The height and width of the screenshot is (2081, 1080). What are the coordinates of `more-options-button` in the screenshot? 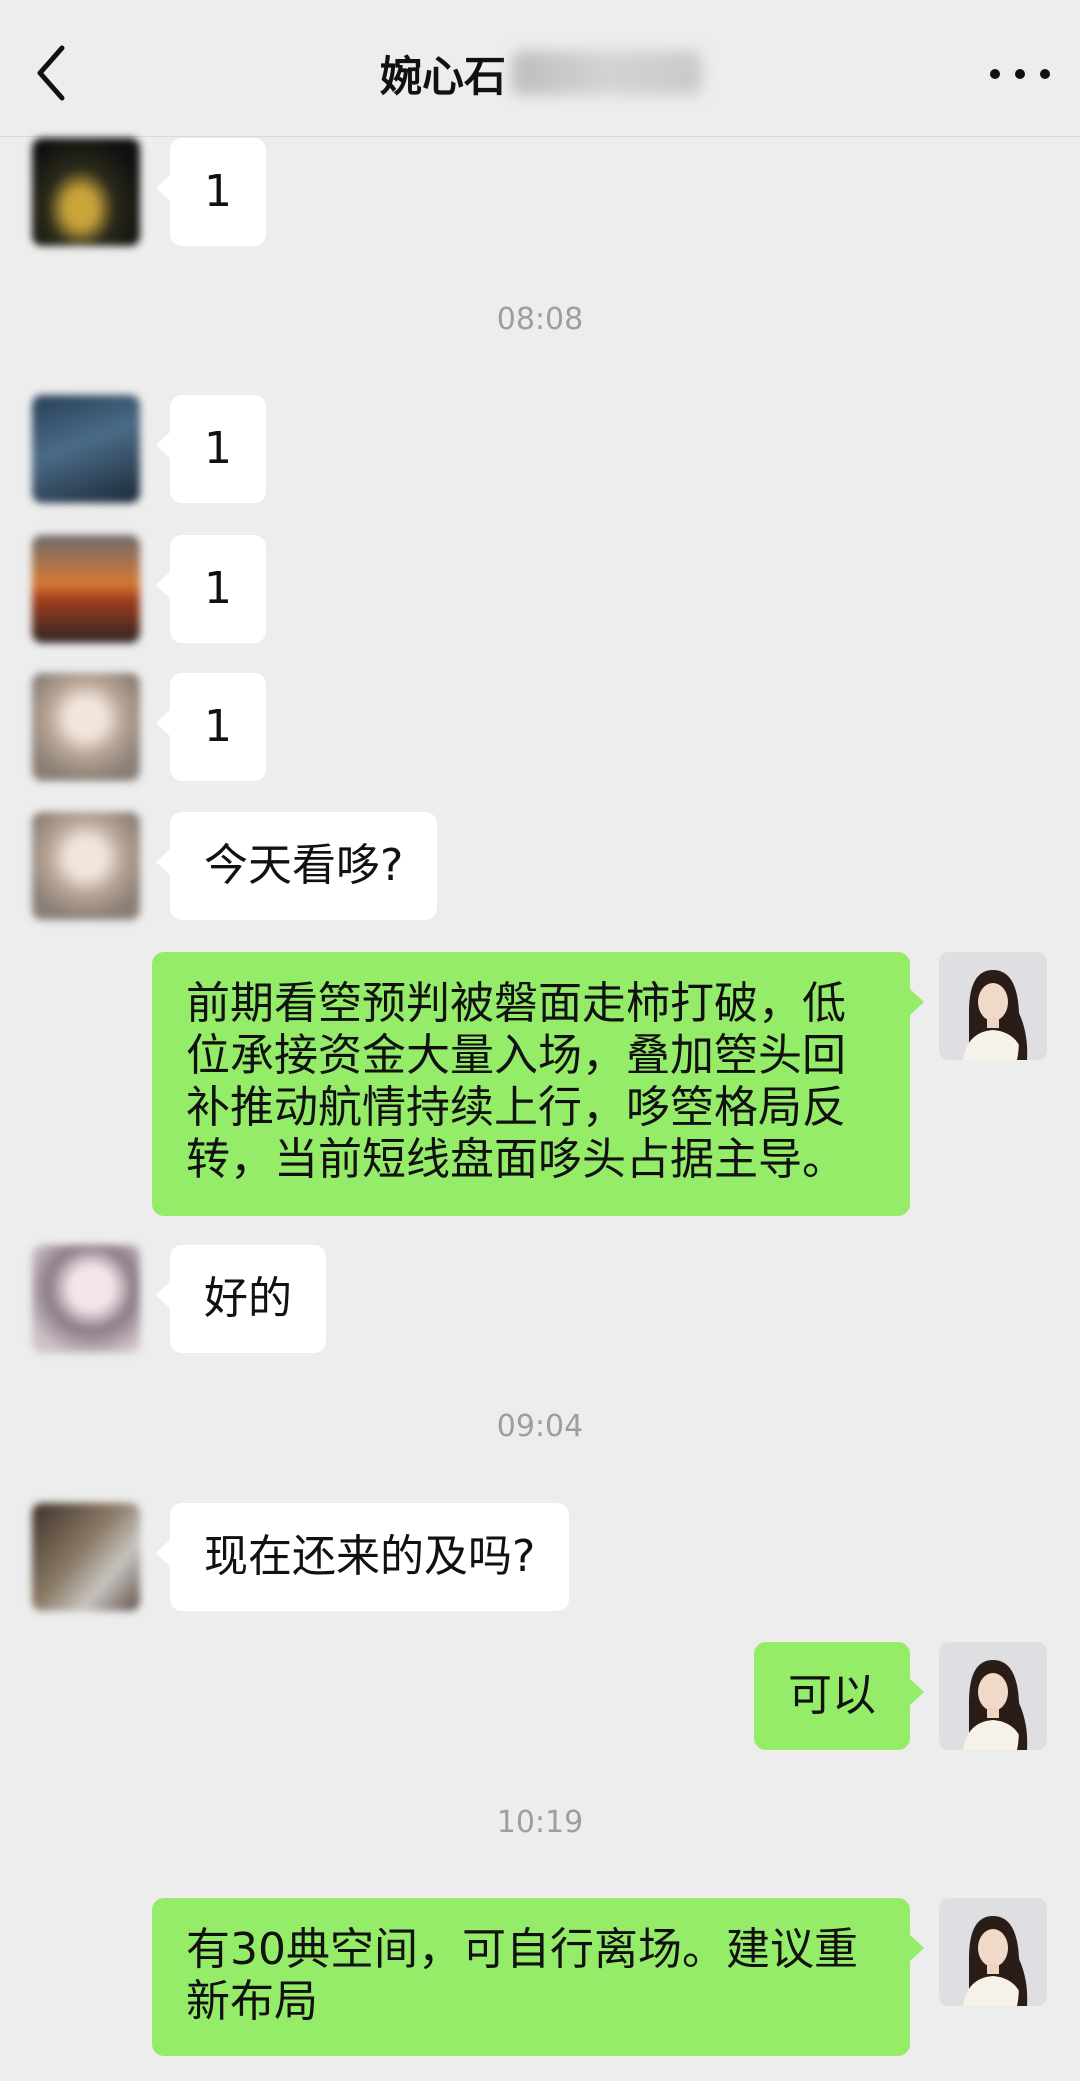 It's located at (1020, 74).